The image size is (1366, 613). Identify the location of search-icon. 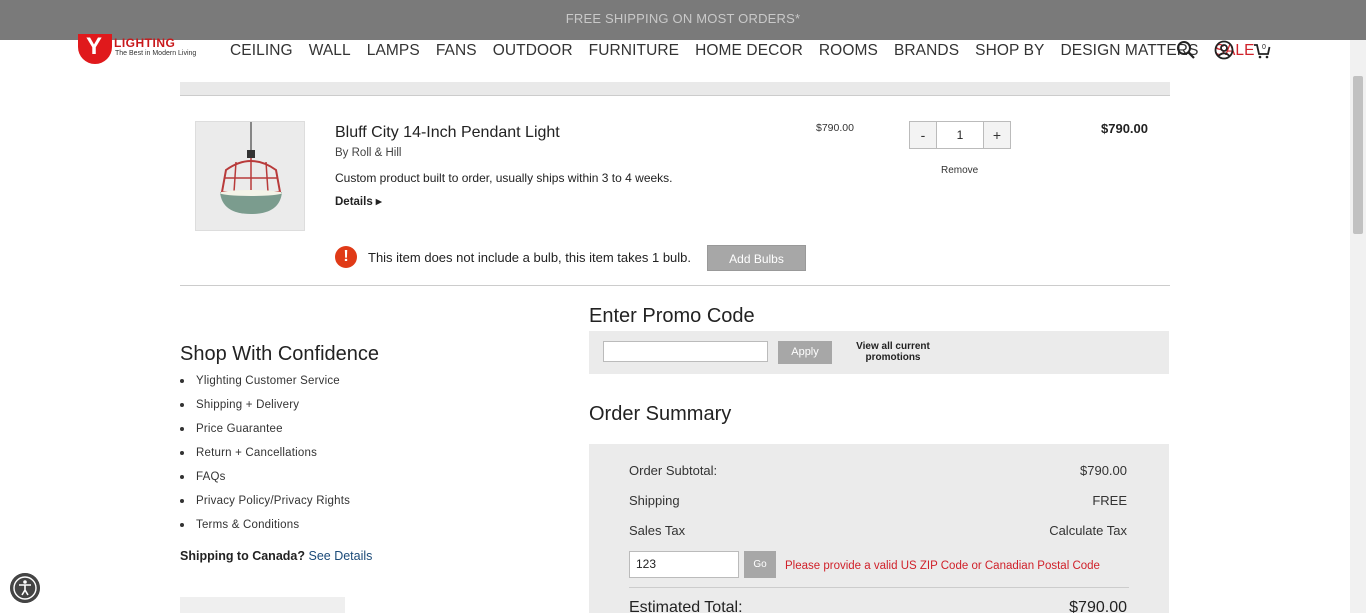
(1186, 50).